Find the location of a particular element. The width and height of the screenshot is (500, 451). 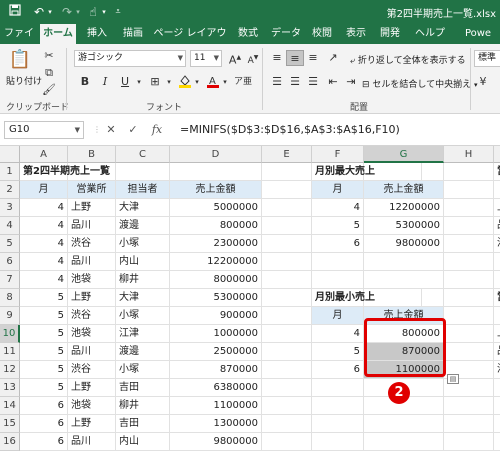

person-cell: 内山 is located at coordinates (143, 442).